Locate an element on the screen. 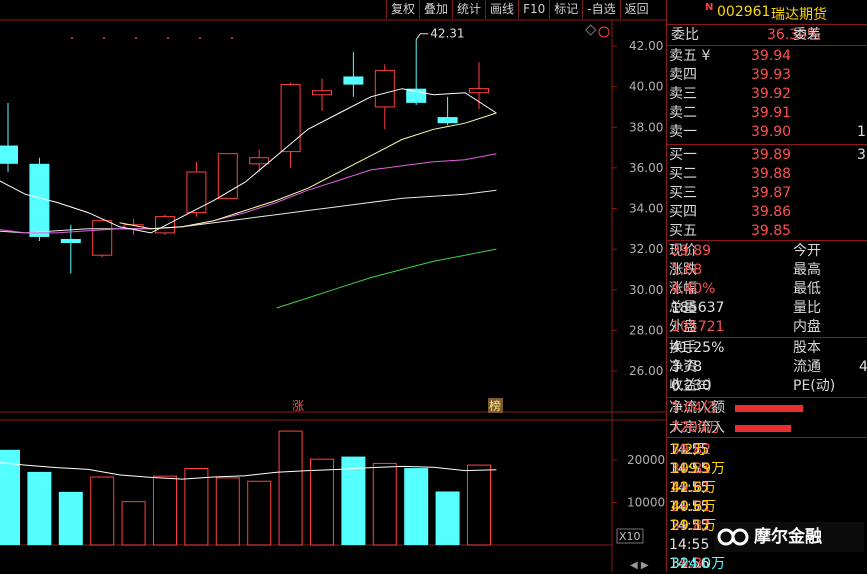  bid-book: 买一 39.89 3 买二 39.88 买三 39.87 买四 39.86 买五 39.85 is located at coordinates (767, 192).